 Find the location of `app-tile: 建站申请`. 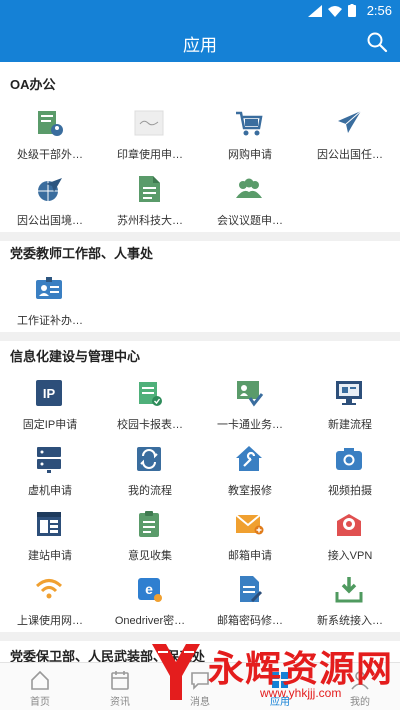

app-tile: 建站申请 is located at coordinates (50, 542).